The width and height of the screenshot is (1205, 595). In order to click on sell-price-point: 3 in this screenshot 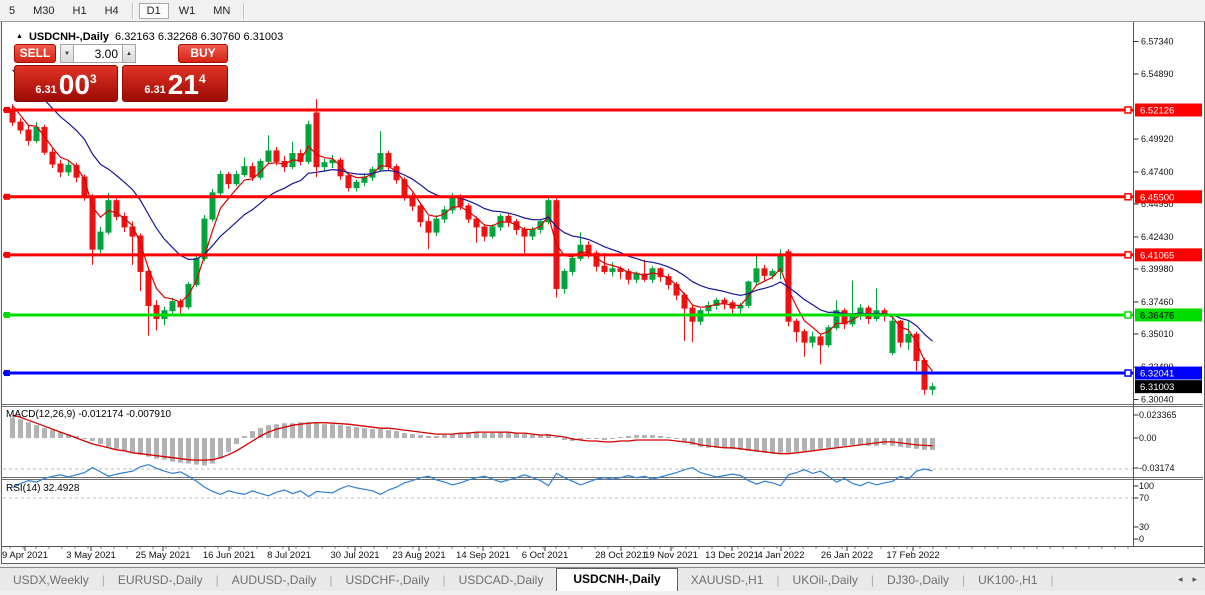, I will do `click(93, 79)`.